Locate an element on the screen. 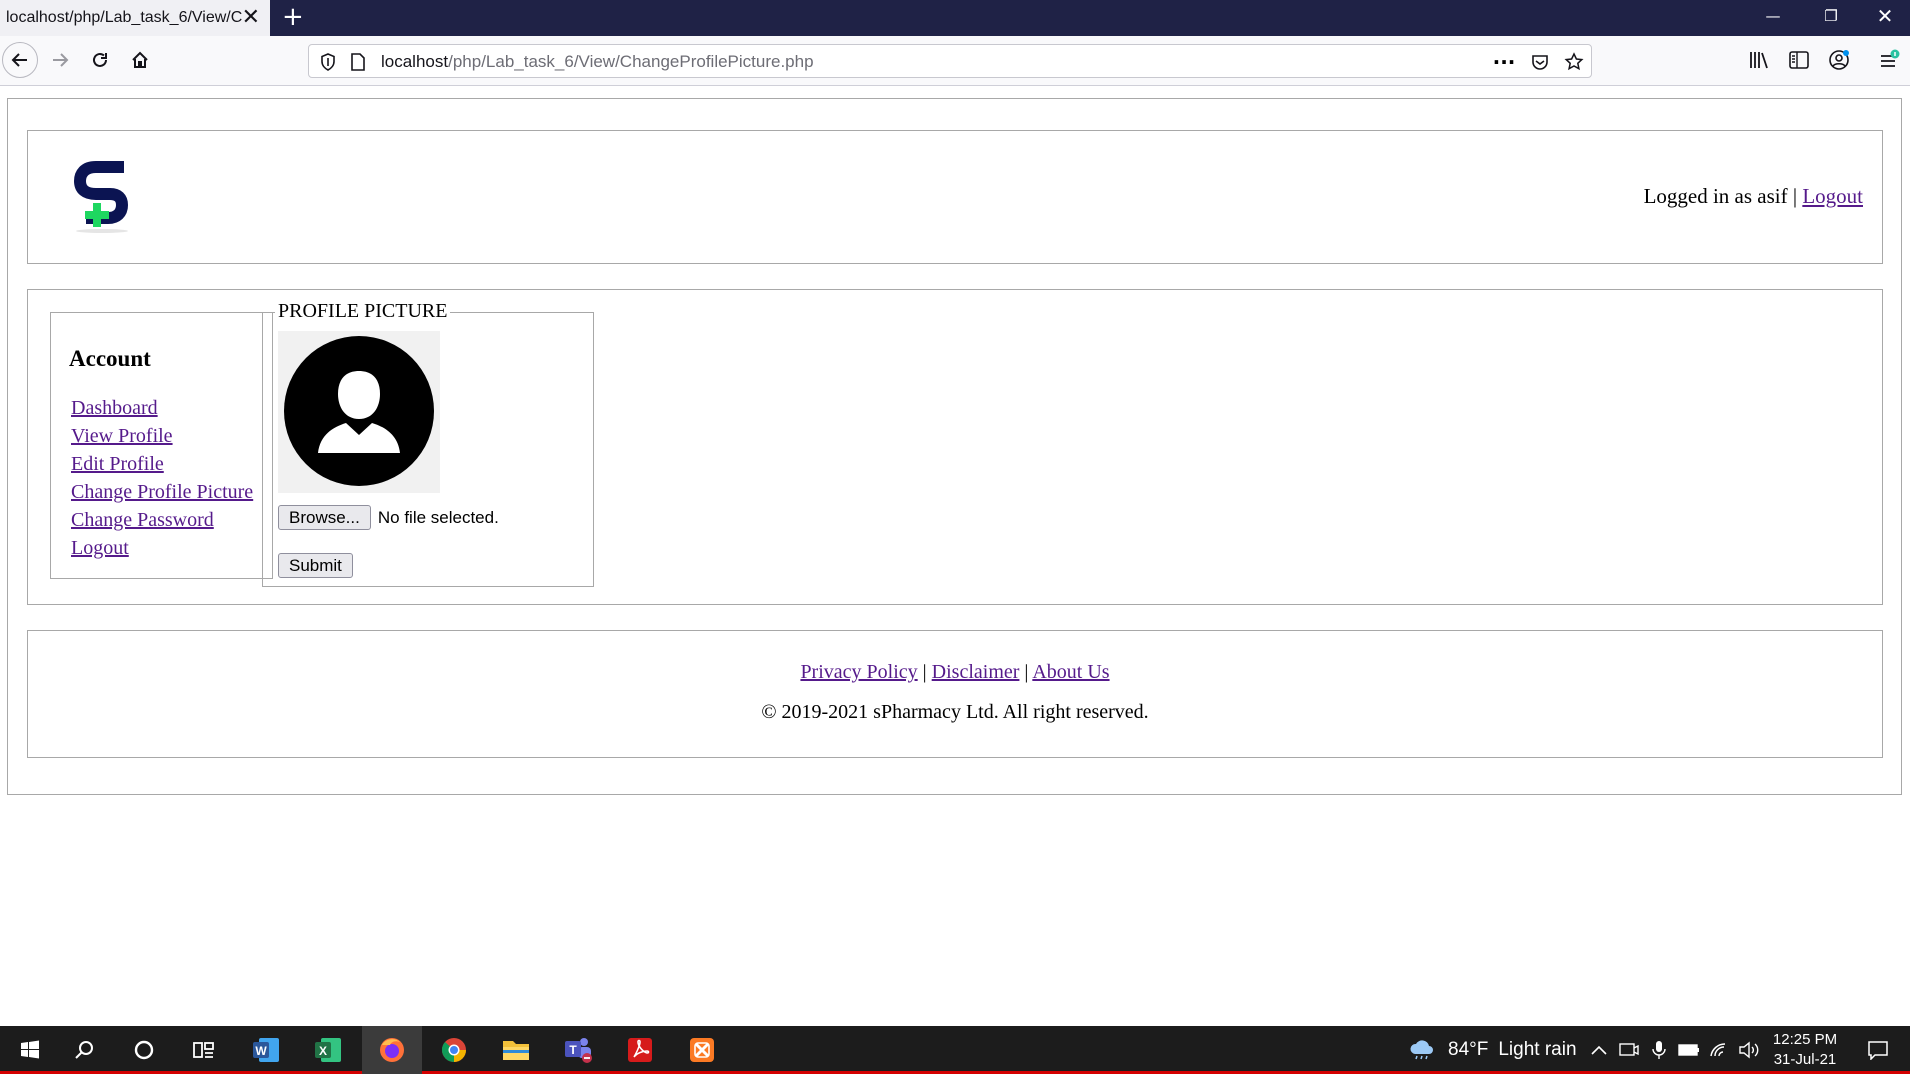 The width and height of the screenshot is (1910, 1074). logged-in-text: Logged in as asif | is located at coordinates (1723, 196).